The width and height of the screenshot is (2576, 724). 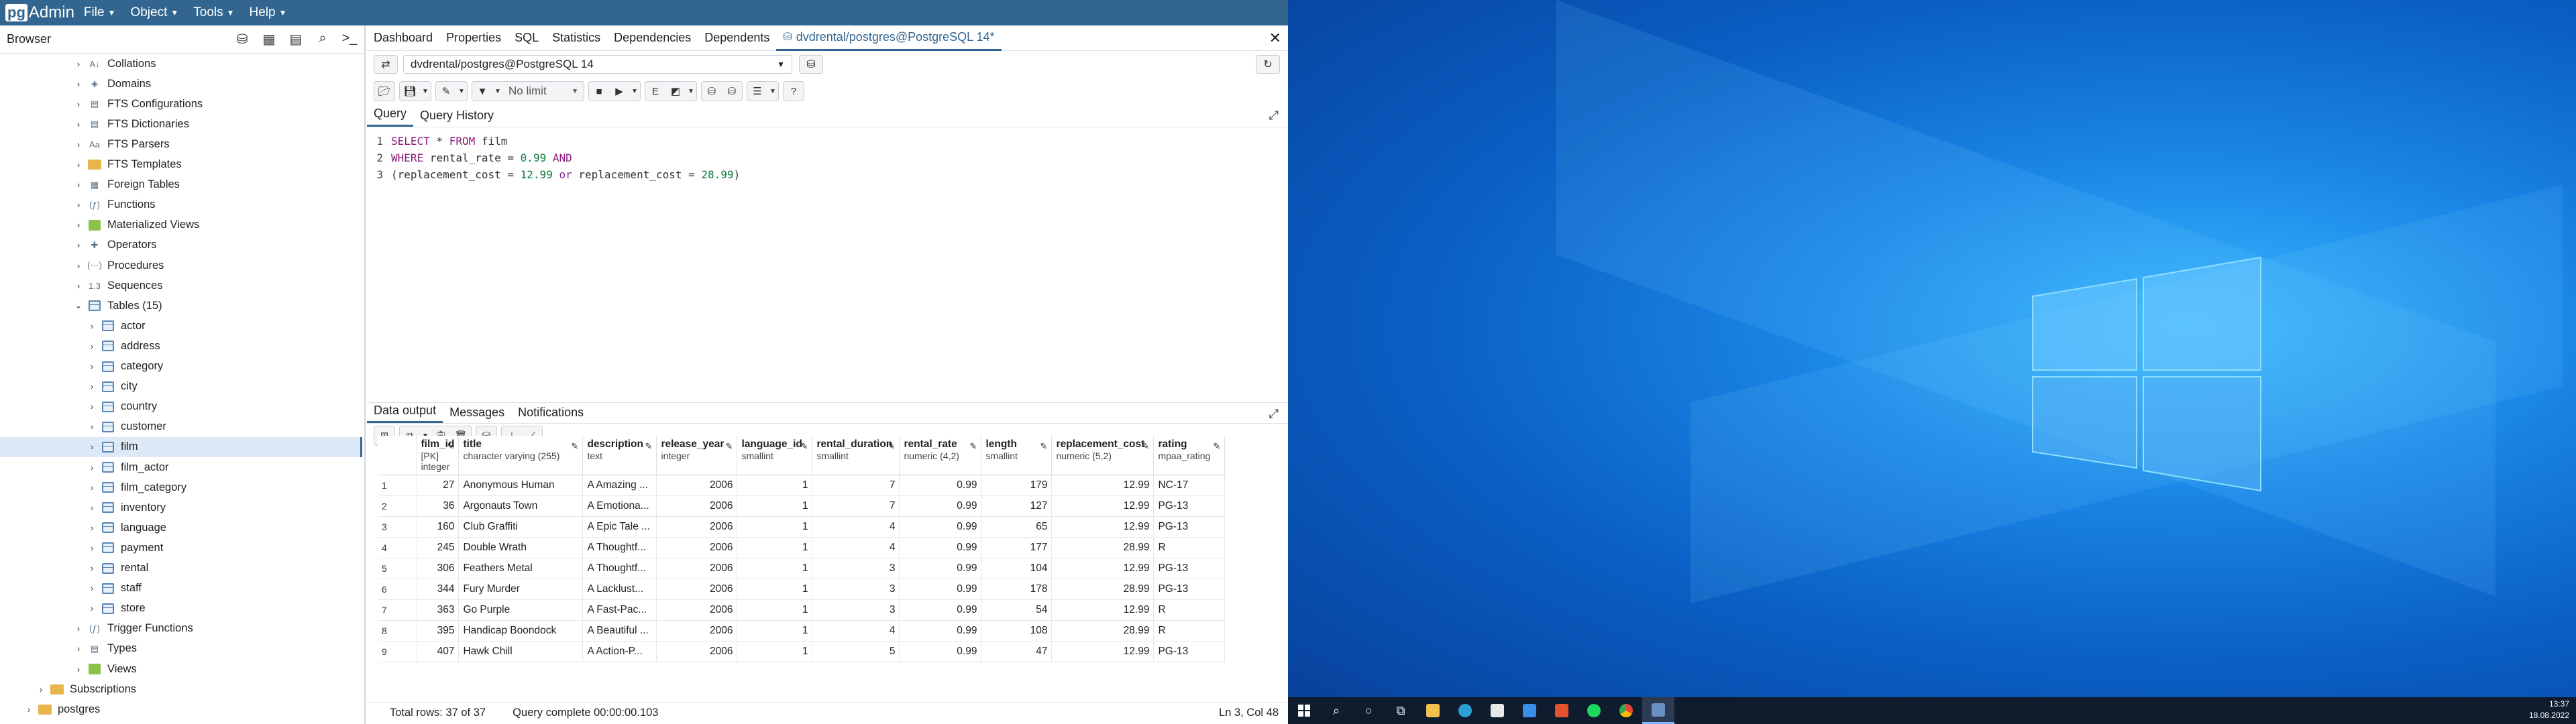 I want to click on table-cell: 7, so click(x=856, y=506).